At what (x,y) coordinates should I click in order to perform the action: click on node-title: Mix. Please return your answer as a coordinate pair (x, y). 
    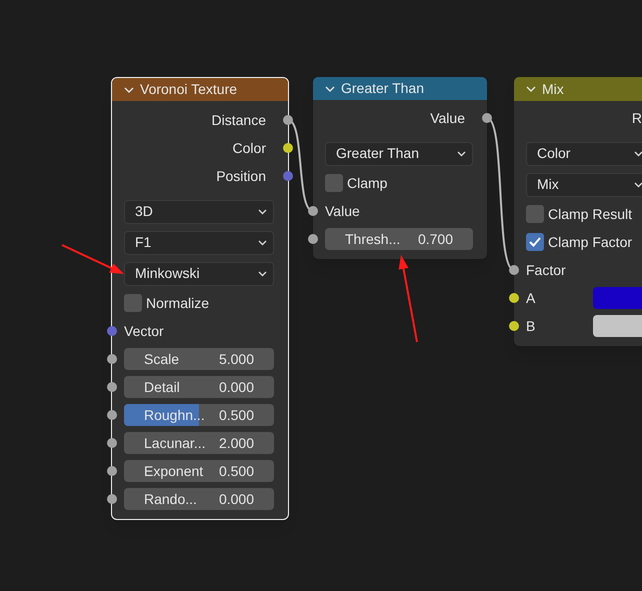
    Looking at the image, I should click on (553, 89).